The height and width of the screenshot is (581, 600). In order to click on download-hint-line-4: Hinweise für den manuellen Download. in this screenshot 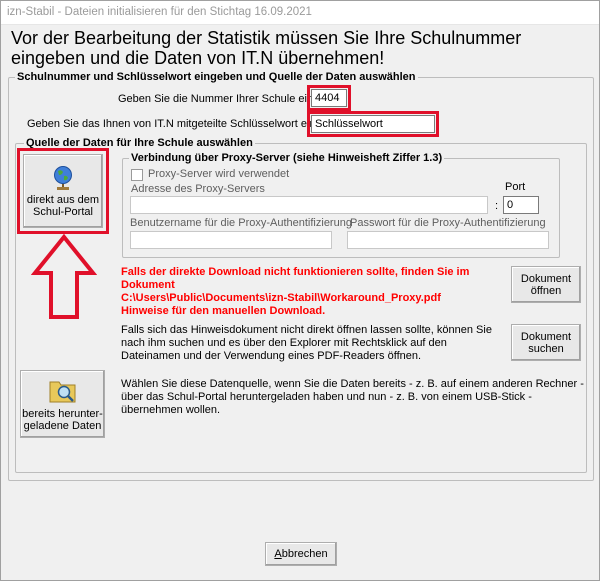, I will do `click(223, 311)`.